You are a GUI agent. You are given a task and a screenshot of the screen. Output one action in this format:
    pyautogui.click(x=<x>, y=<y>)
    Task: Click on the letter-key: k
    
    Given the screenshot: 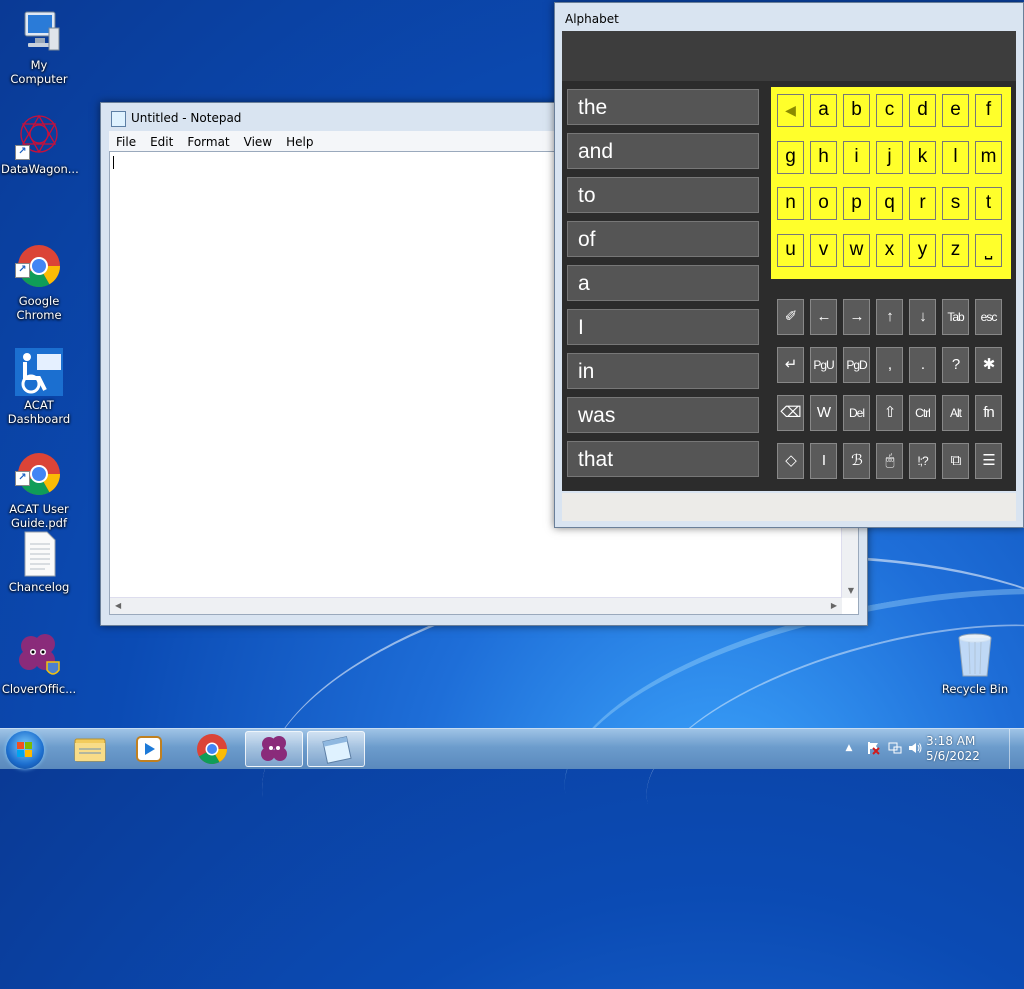 What is the action you would take?
    pyautogui.click(x=922, y=157)
    